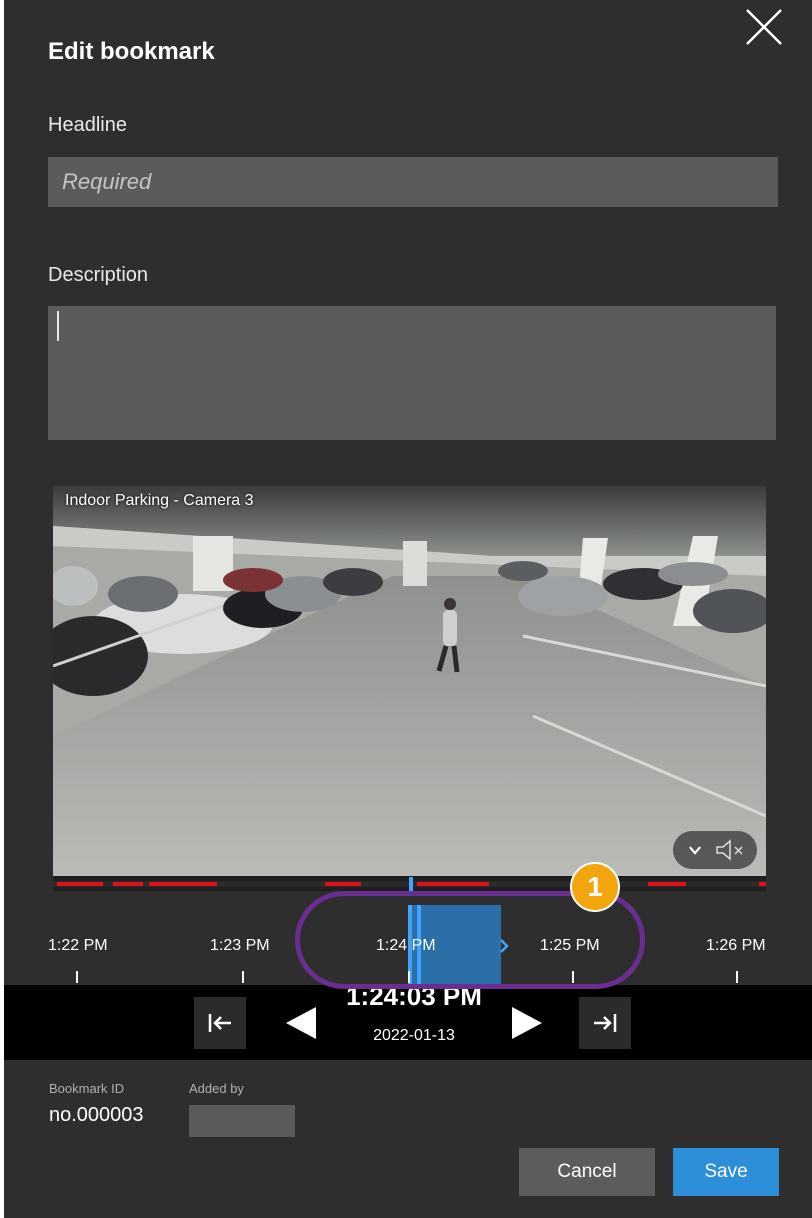 This screenshot has height=1218, width=812. I want to click on skip-to-start-icon, so click(219, 1023).